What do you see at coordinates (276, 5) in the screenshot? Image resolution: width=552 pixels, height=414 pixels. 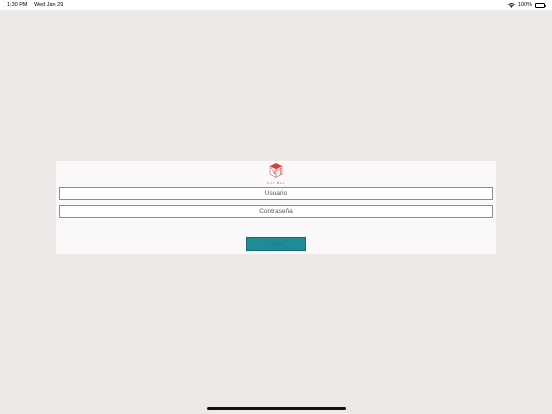 I see `status-bar: 1:30 PM Wed Jan 29 100%` at bounding box center [276, 5].